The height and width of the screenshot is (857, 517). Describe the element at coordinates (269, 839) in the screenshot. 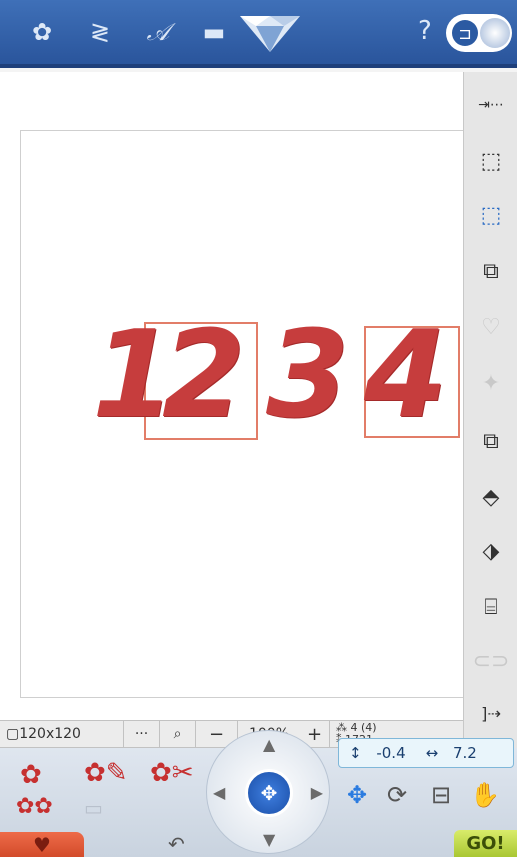

I see `arrow-down-icon: ▼` at that location.